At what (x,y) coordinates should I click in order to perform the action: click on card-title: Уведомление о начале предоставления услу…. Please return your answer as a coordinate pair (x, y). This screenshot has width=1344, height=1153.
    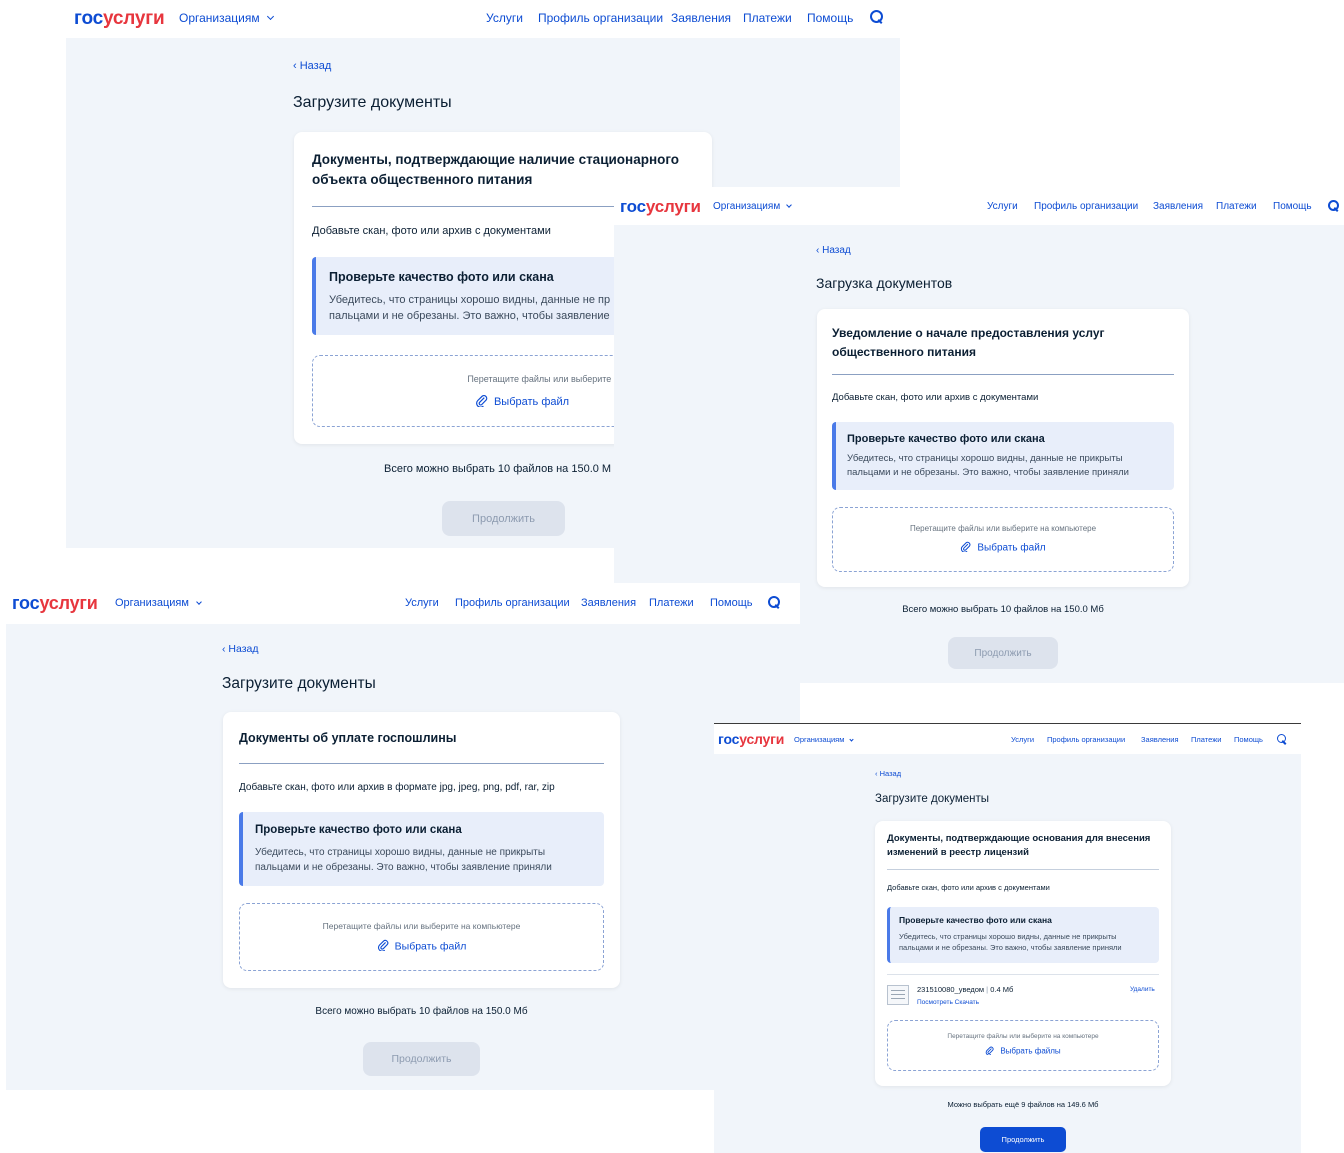
    Looking at the image, I should click on (968, 342).